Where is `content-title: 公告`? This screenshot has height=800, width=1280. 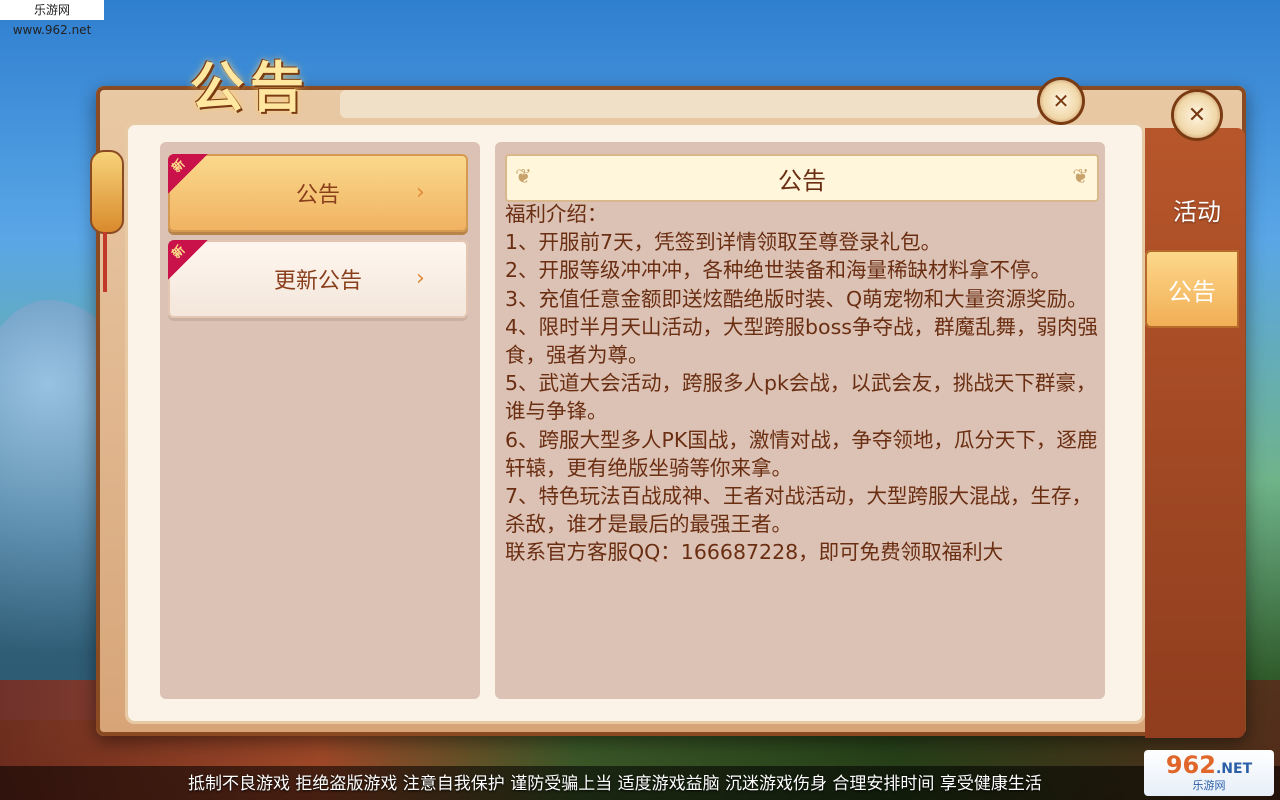
content-title: 公告 is located at coordinates (802, 180).